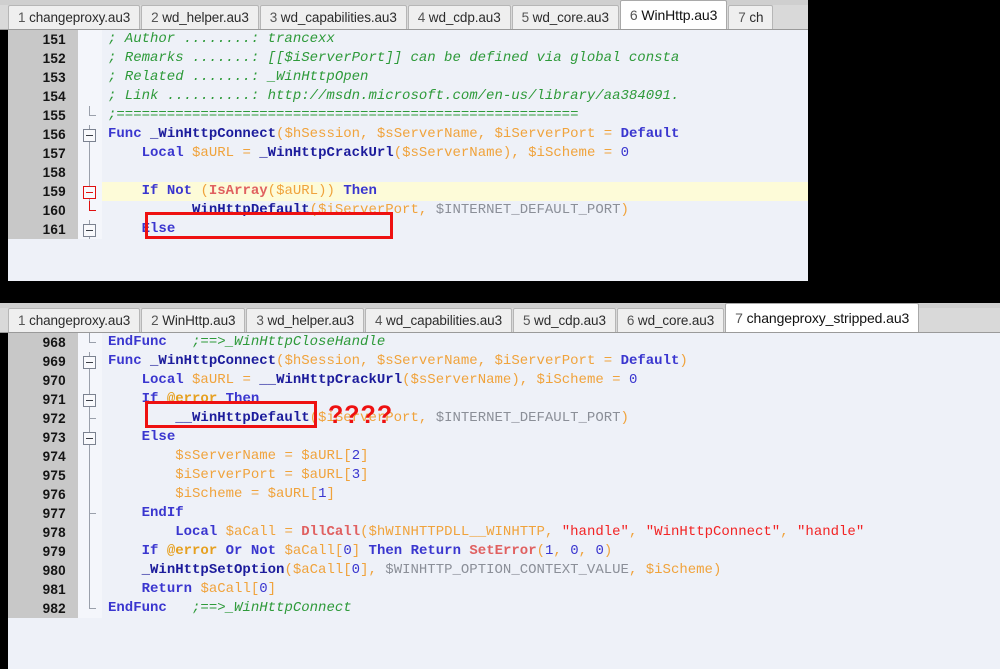  Describe the element at coordinates (551, 475) in the screenshot. I see `code-text: $iServerPort = $aURL[3]` at that location.